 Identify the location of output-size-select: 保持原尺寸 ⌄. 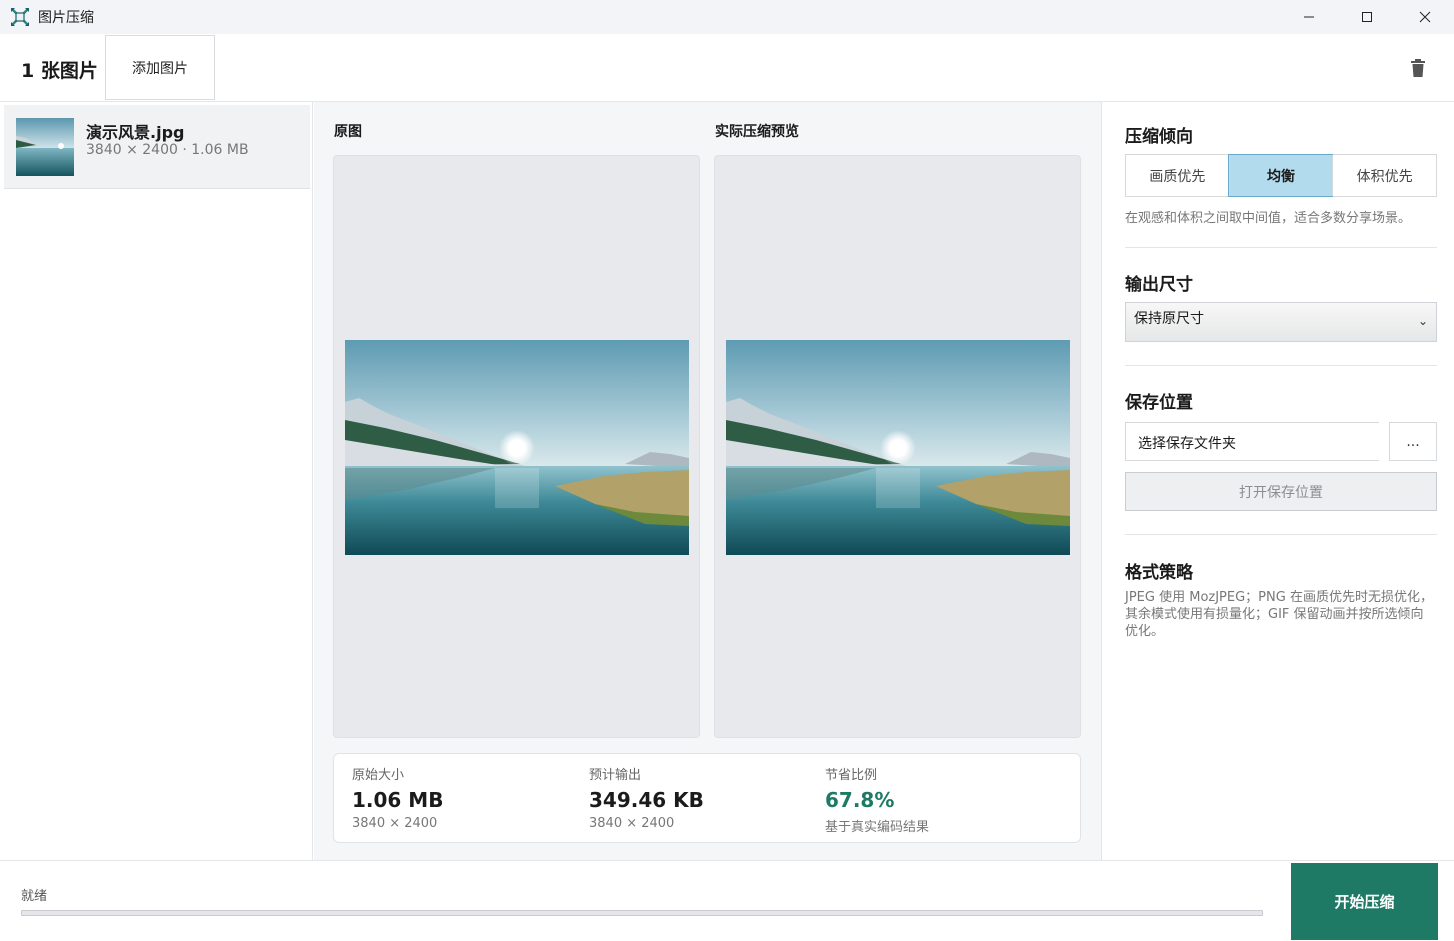
(1281, 322).